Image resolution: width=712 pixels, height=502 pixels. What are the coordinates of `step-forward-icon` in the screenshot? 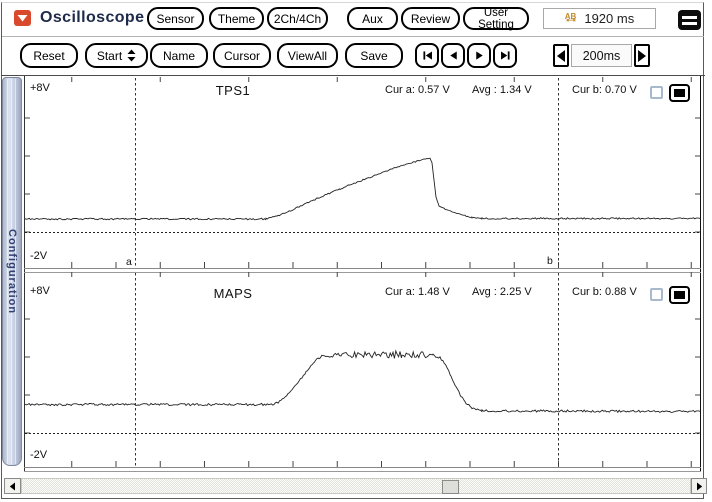 It's located at (479, 55).